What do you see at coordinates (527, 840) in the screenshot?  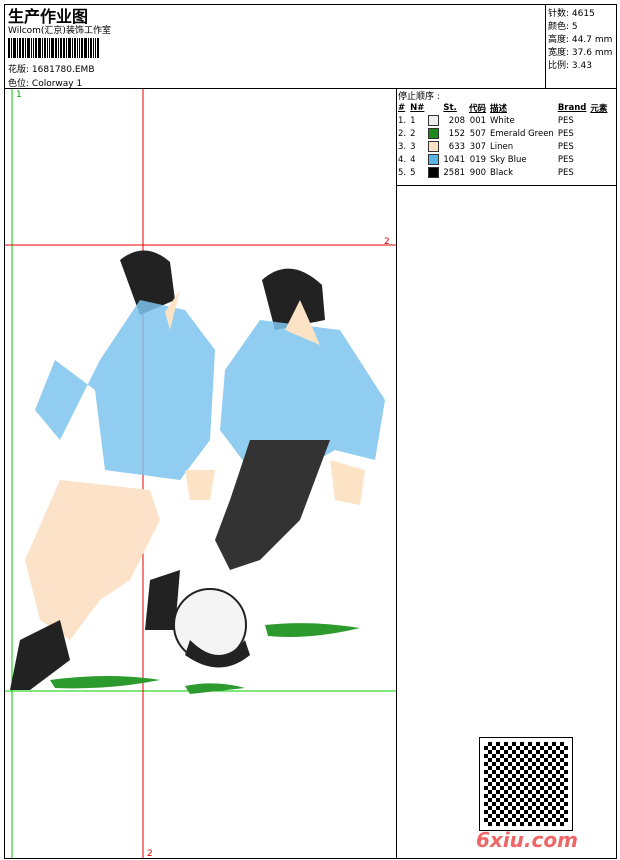 I see `watermark: 6xiu.com` at bounding box center [527, 840].